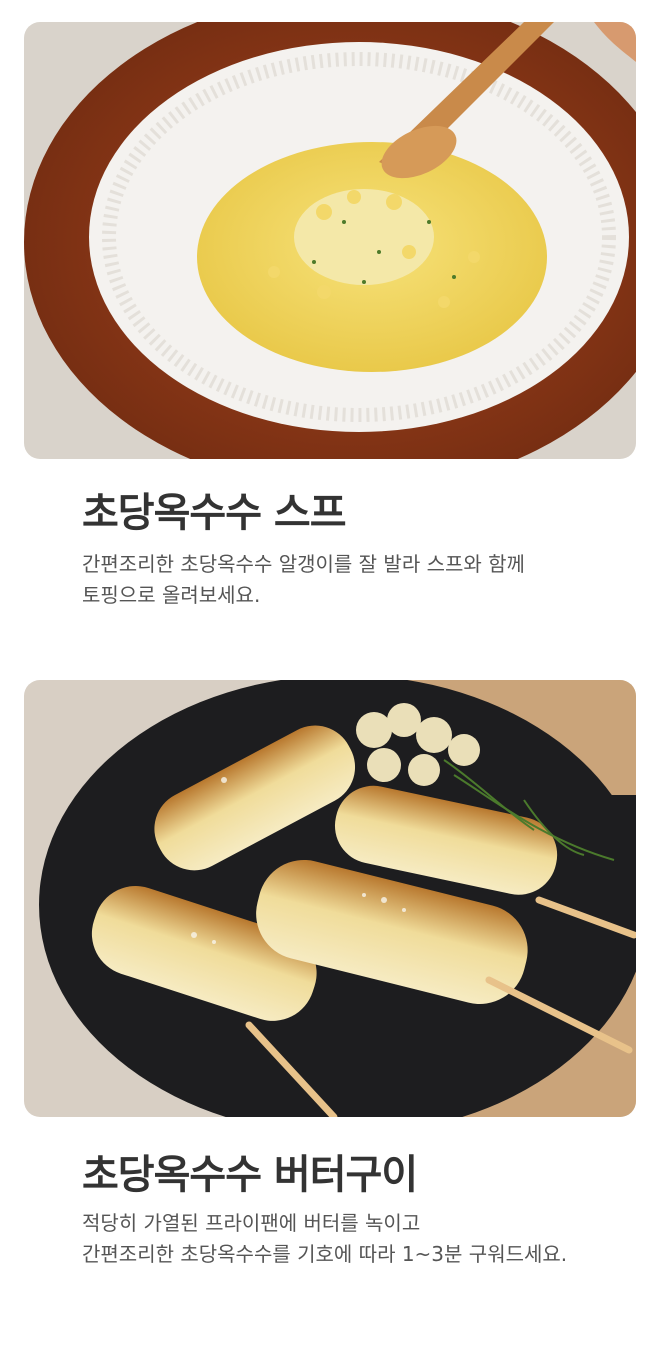 Image resolution: width=660 pixels, height=1359 pixels. Describe the element at coordinates (171, 595) in the screenshot. I see `description-line: 토핑으로 올려보세요.` at that location.